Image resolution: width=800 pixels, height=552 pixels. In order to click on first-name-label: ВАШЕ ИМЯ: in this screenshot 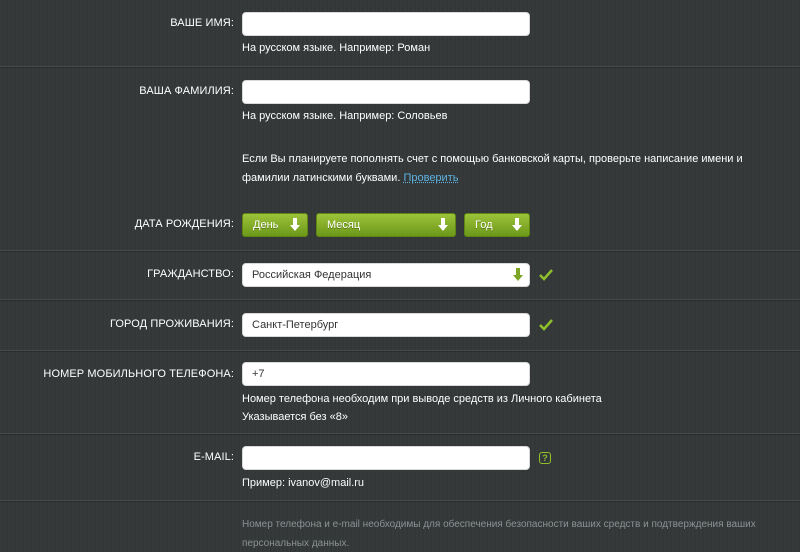, I will do `click(202, 23)`.